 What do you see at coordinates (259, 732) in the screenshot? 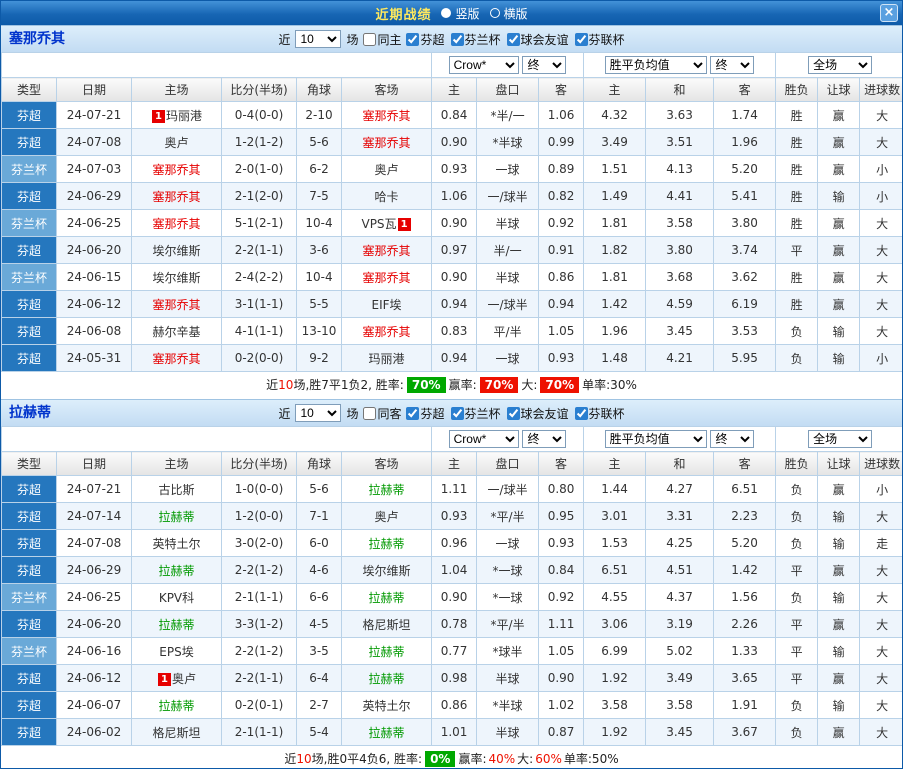
I see `score-cell: 2-1(1-1)` at bounding box center [259, 732].